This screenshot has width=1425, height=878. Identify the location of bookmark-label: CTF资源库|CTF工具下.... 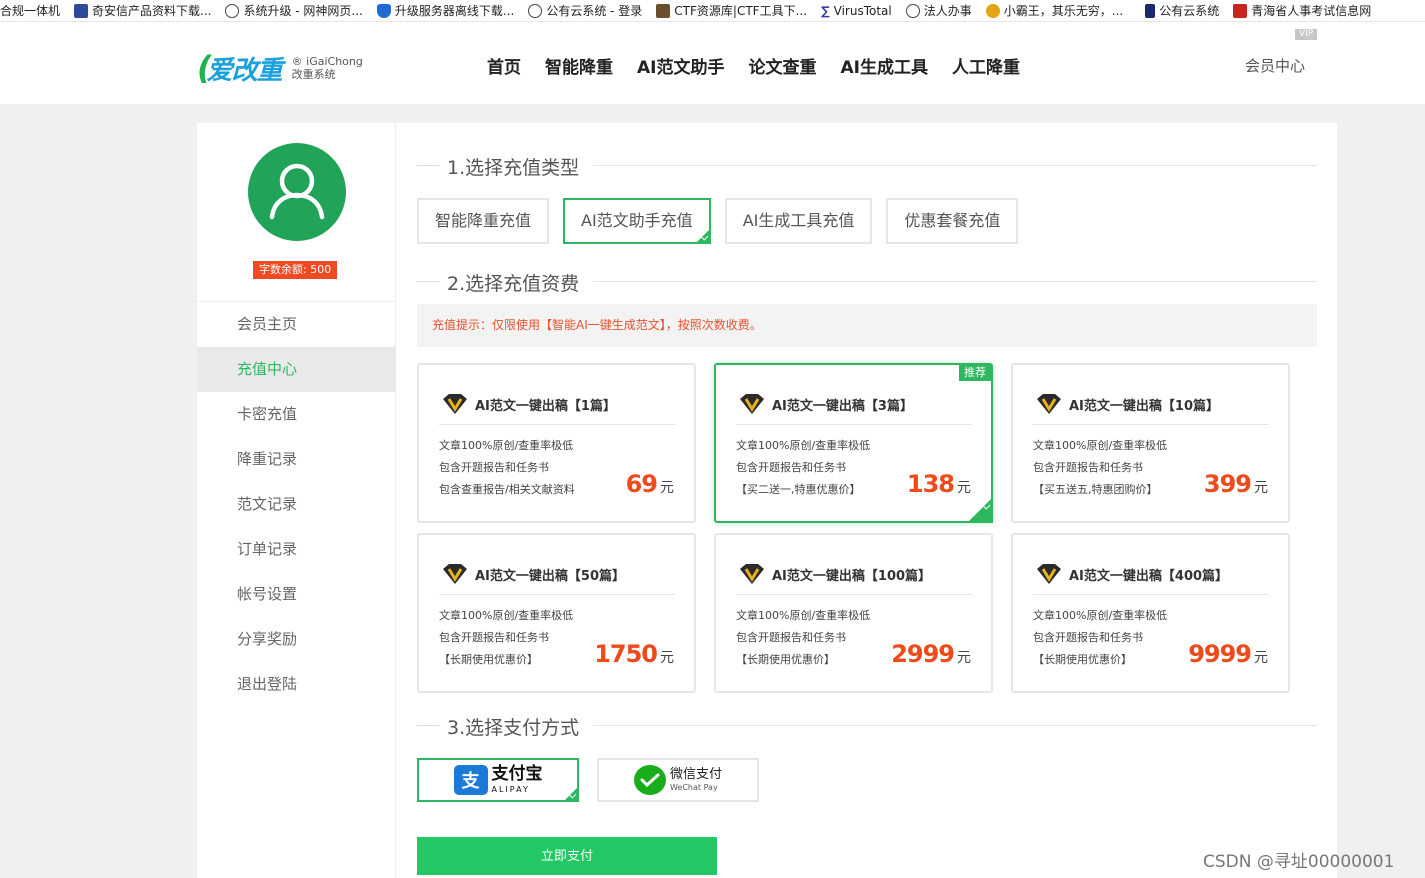
(741, 11).